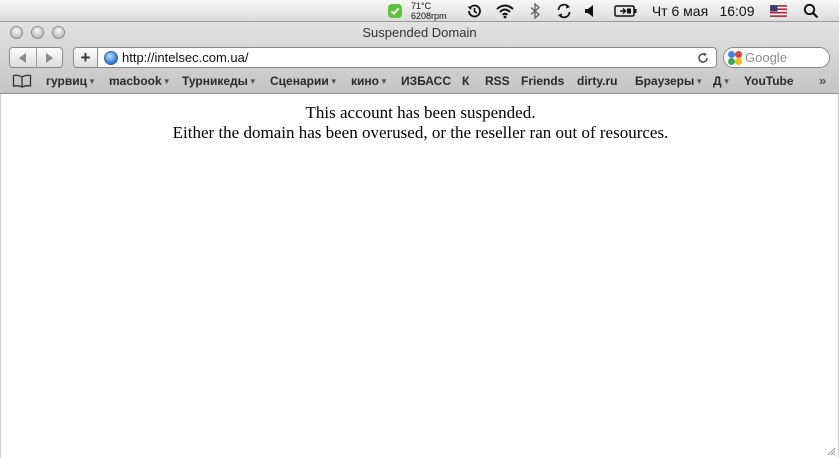  What do you see at coordinates (185, 57) in the screenshot?
I see `url-text: http://intelsec.com.ua/` at bounding box center [185, 57].